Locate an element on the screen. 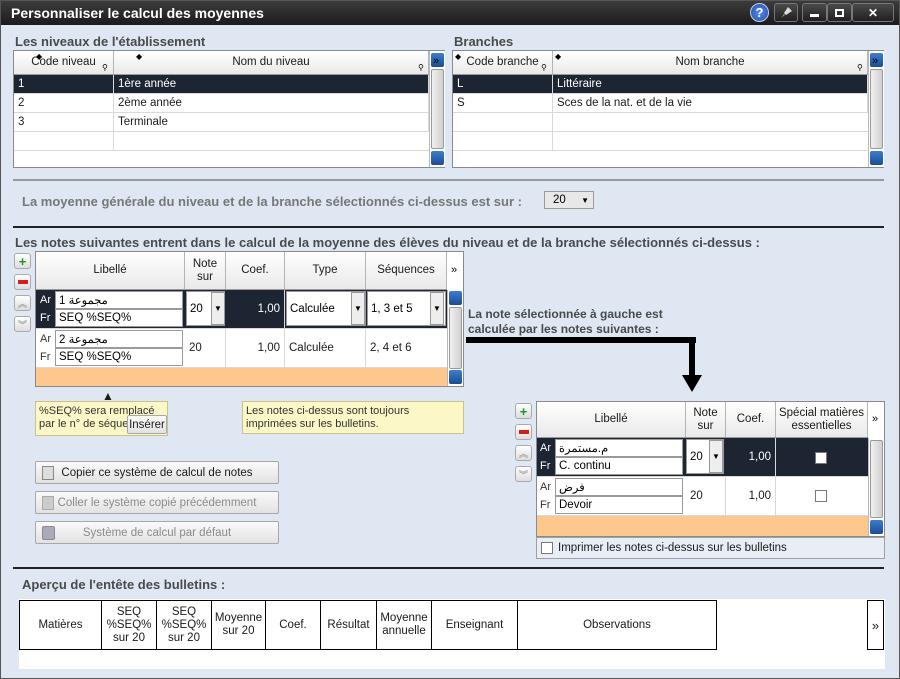  table-row: Ar Fr فرض Devoir 20 1,00 is located at coordinates (702, 496).